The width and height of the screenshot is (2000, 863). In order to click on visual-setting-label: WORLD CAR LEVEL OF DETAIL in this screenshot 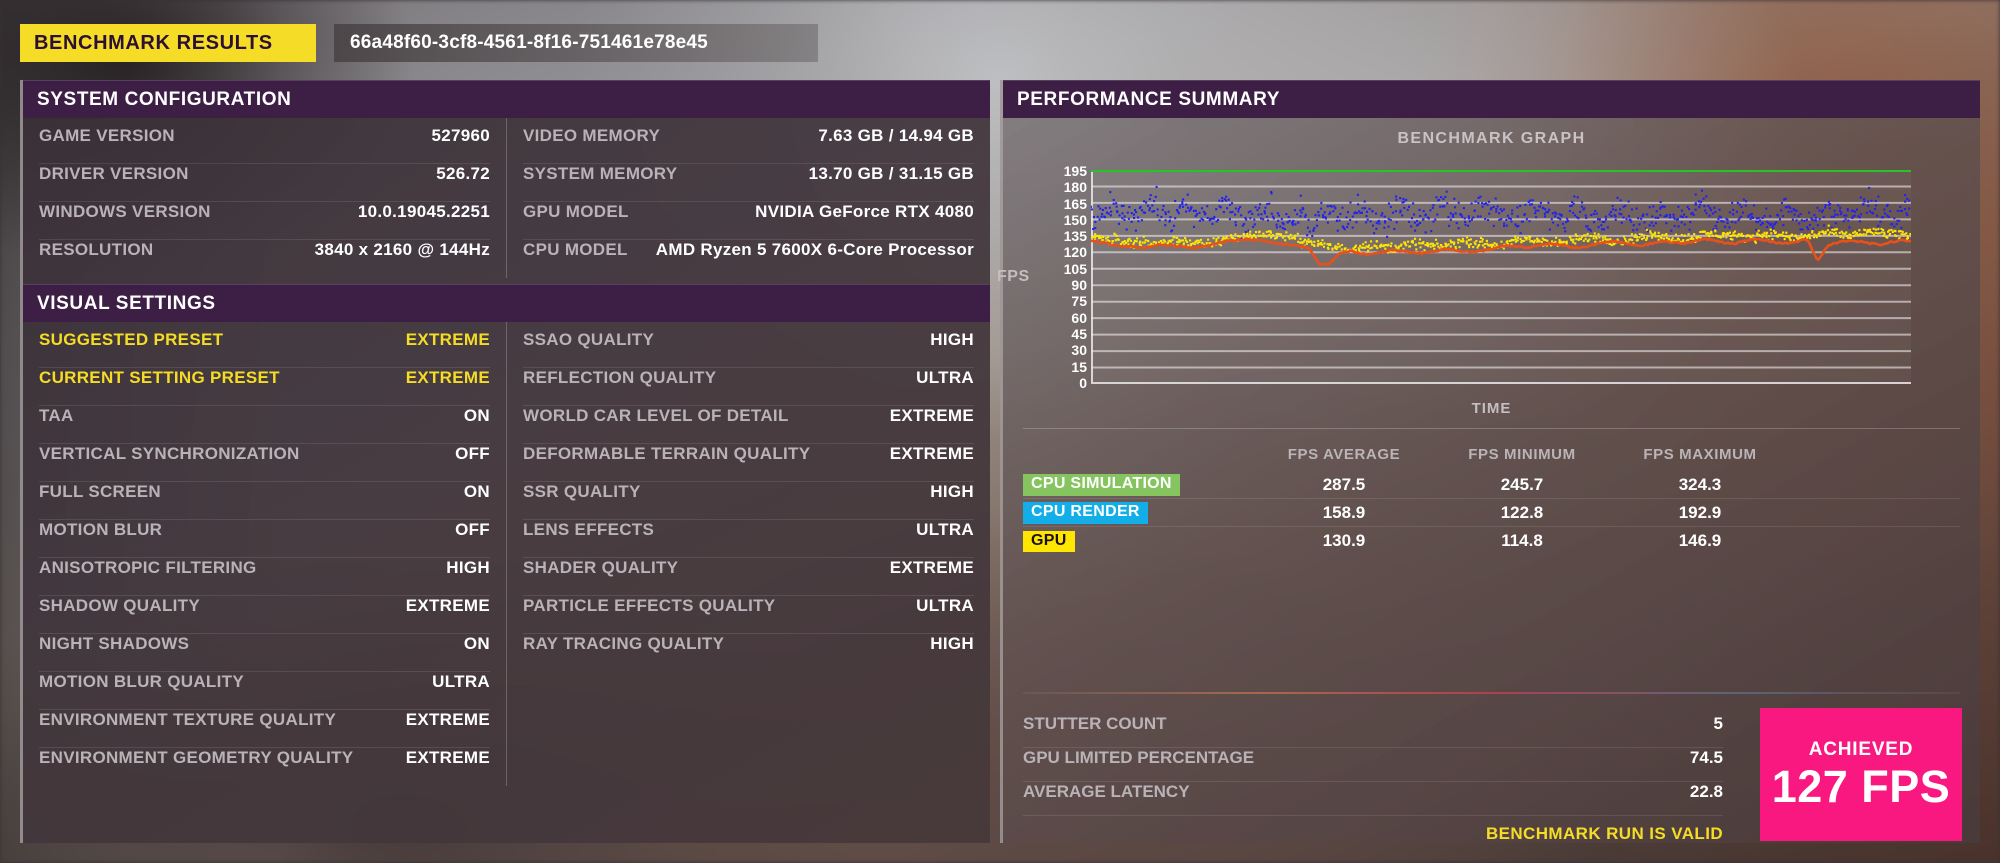, I will do `click(656, 415)`.